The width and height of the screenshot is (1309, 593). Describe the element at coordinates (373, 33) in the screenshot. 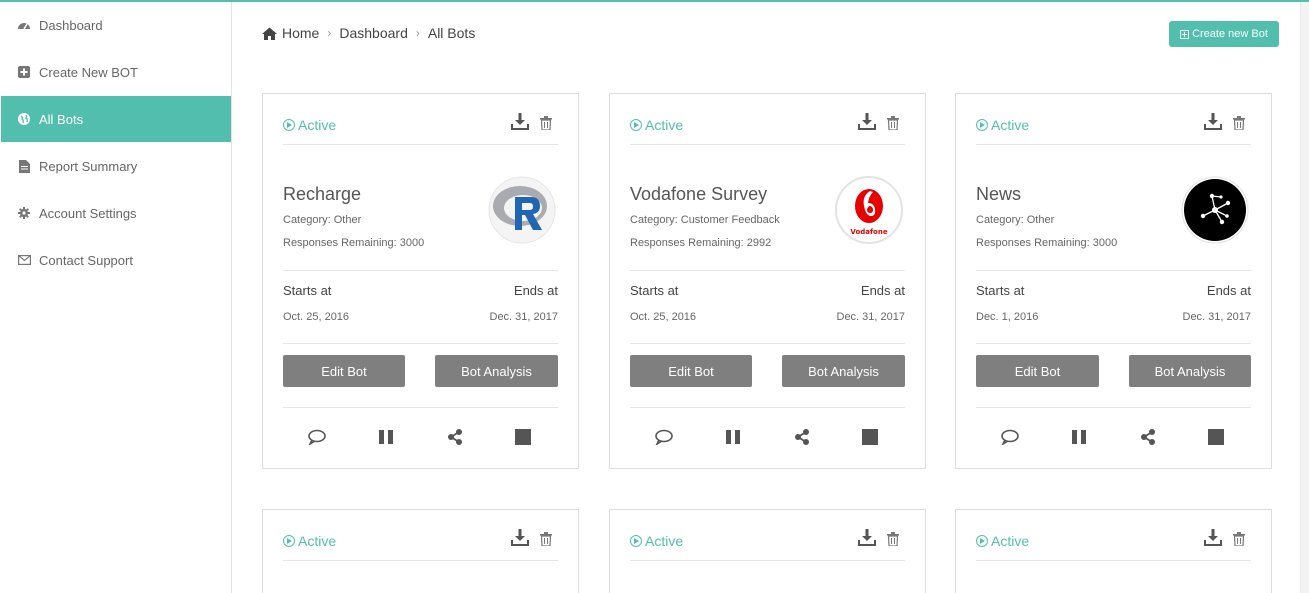

I see `breadcrumb-dashboard: Dashboard` at that location.